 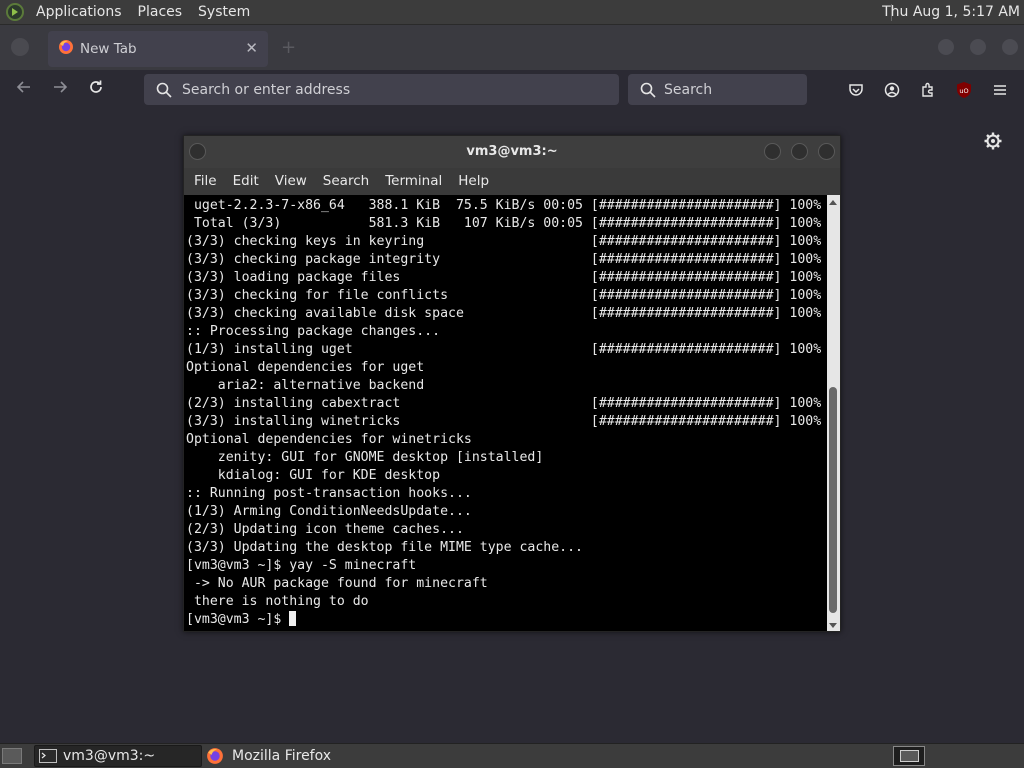 I want to click on back-icon, so click(x=24, y=90).